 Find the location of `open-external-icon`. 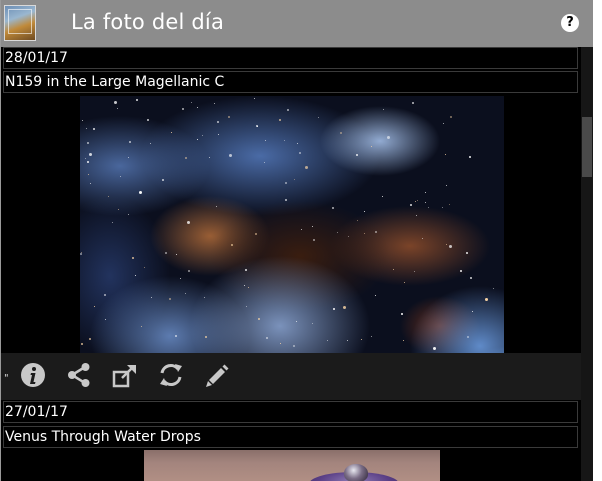

open-external-icon is located at coordinates (125, 375).